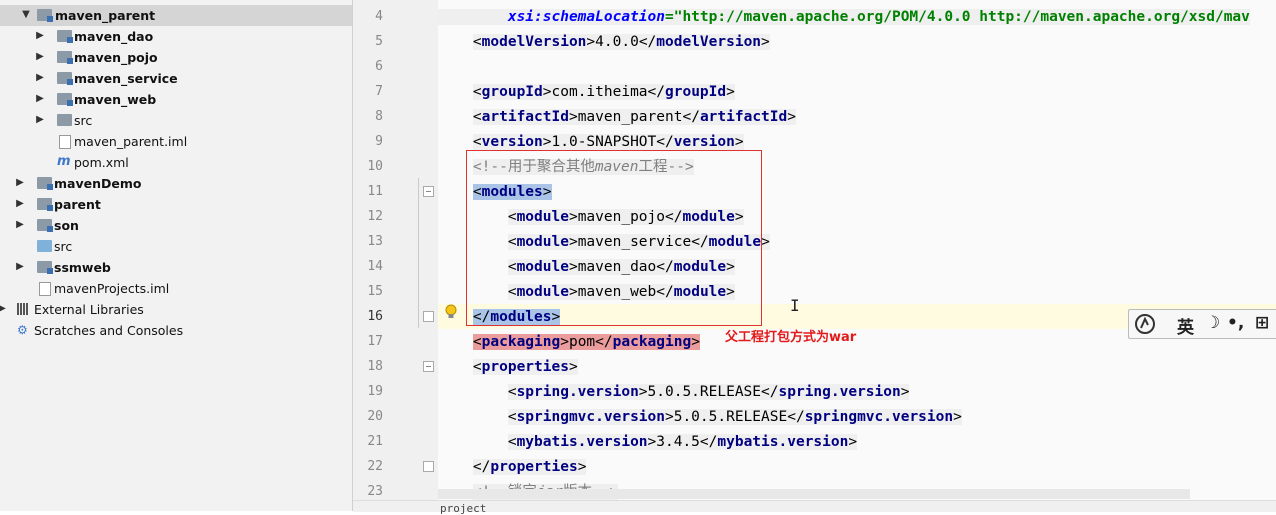  What do you see at coordinates (379, 41) in the screenshot?
I see `line-number: 5` at bounding box center [379, 41].